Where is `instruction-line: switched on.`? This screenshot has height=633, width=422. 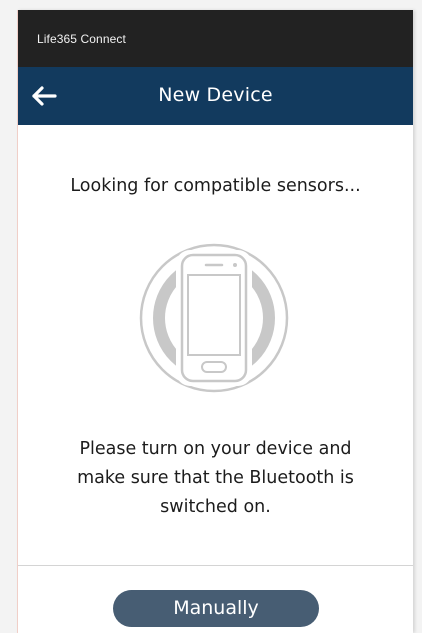 instruction-line: switched on. is located at coordinates (215, 507).